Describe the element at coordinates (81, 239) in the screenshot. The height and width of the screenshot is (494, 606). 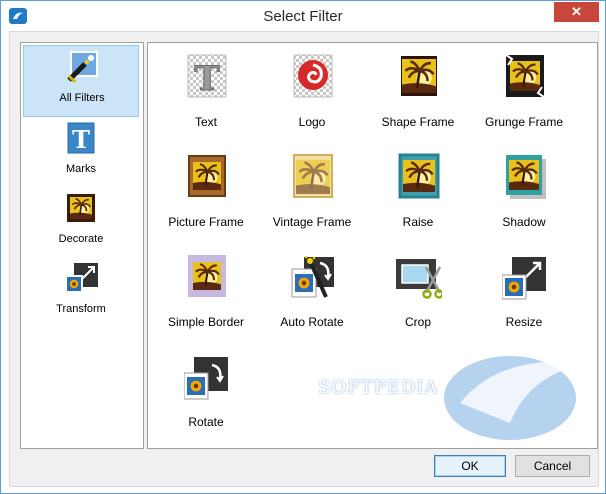
I see `category-label: Decorate` at that location.